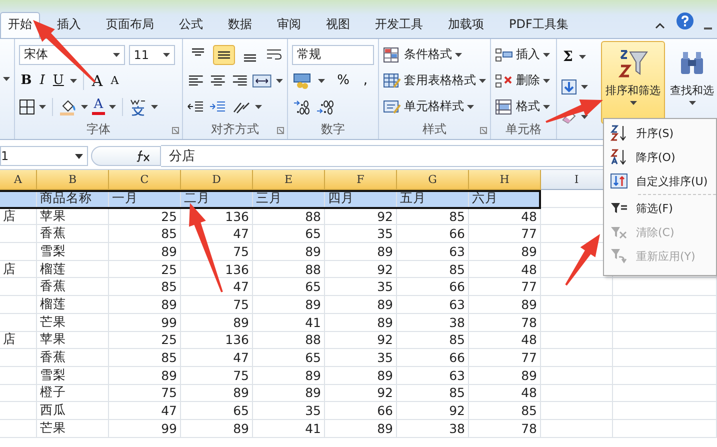 The width and height of the screenshot is (717, 447). Describe the element at coordinates (99, 106) in the screenshot. I see `font-color-button: A` at that location.